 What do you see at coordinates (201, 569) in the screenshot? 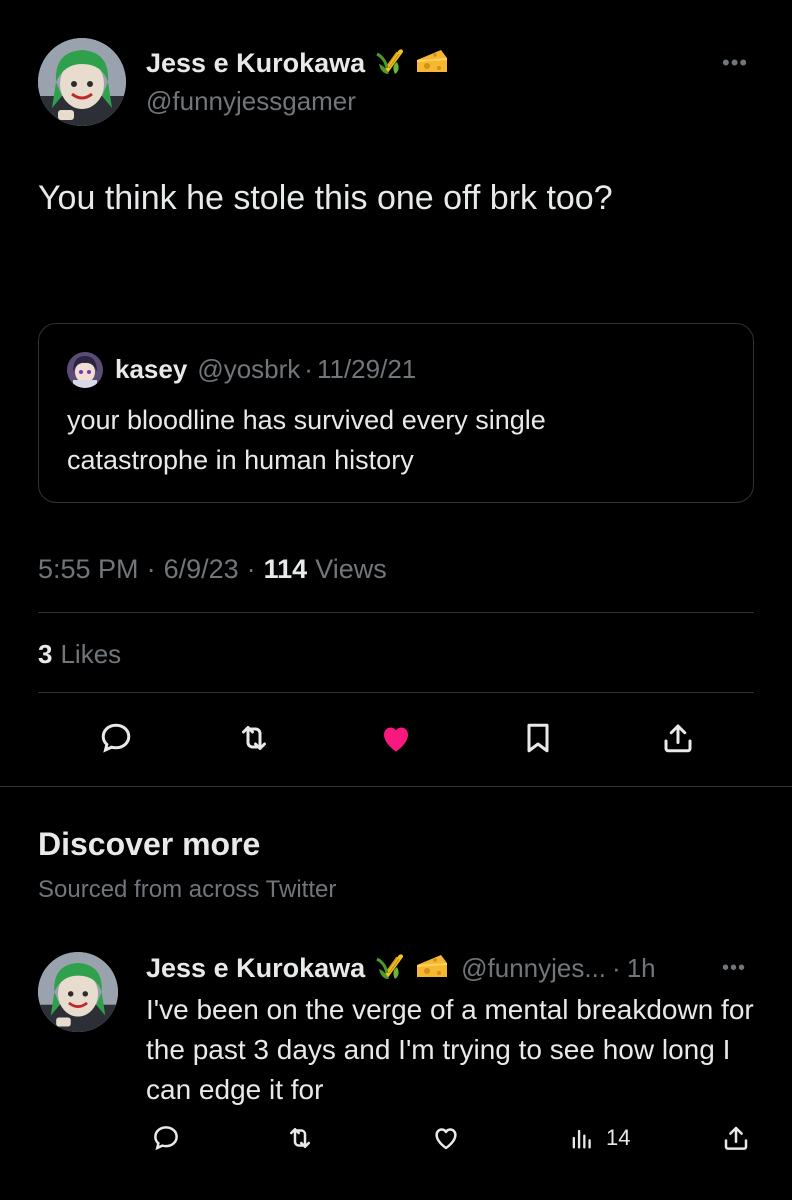
I see `tweet-date: 6/9/23` at bounding box center [201, 569].